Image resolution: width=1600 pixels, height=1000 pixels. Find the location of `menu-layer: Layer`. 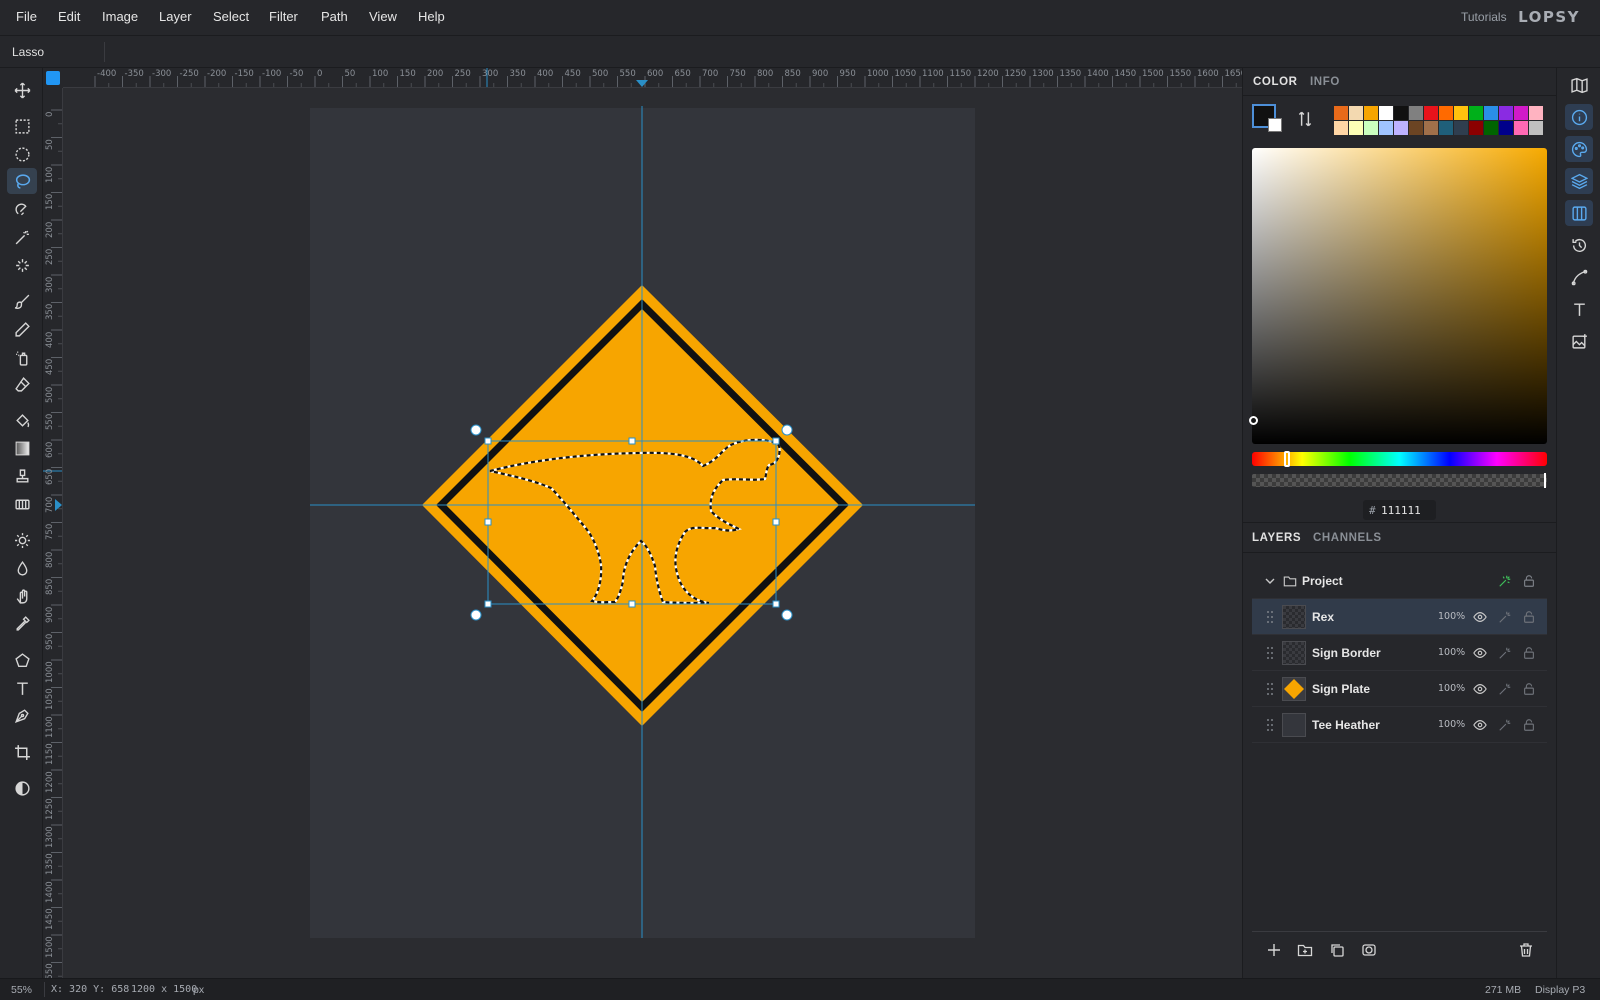

menu-layer: Layer is located at coordinates (175, 16).